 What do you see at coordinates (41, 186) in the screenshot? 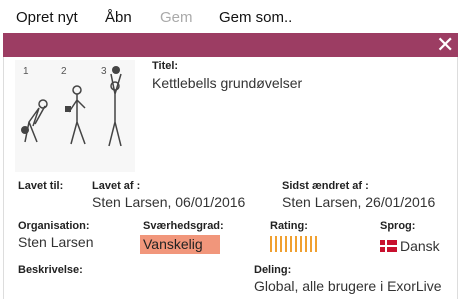
I see `made-for-label: Lavet til:` at bounding box center [41, 186].